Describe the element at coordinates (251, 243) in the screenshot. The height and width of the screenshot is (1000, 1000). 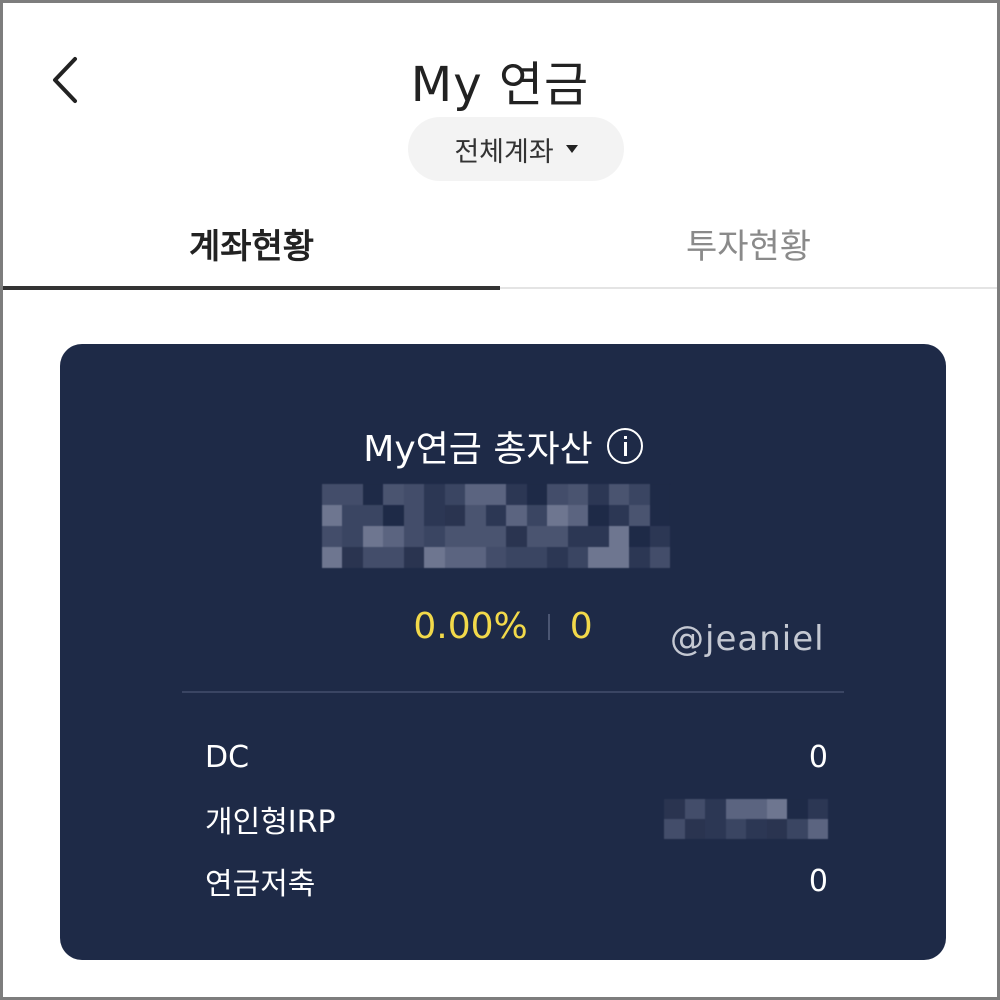
I see `tab-account-status: 계좌현황` at that location.